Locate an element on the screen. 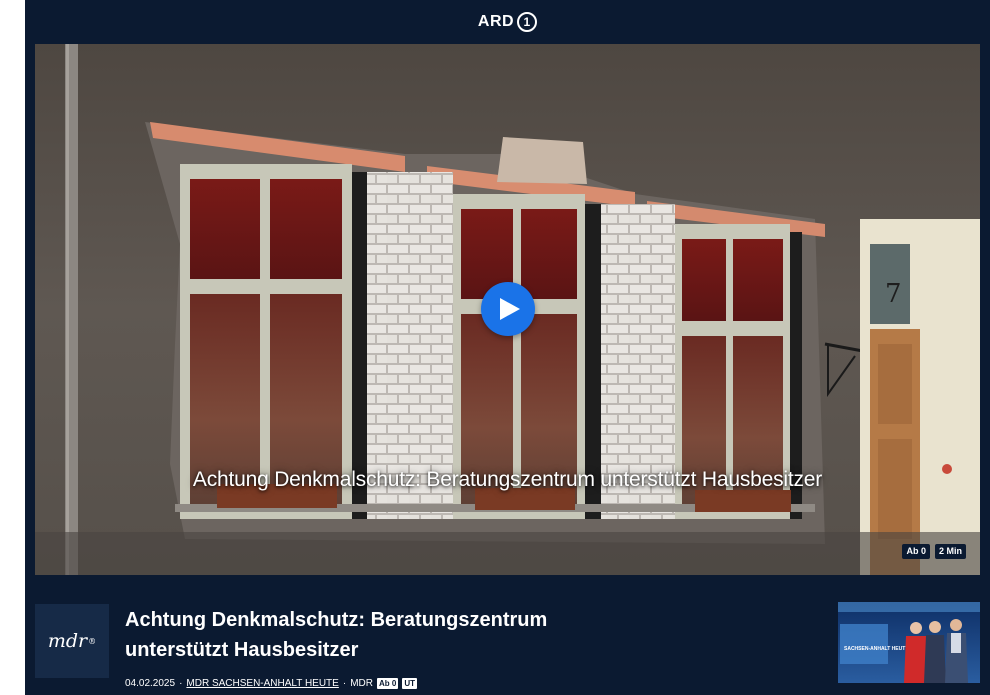  duration-badge: 2 Min is located at coordinates (950, 551).